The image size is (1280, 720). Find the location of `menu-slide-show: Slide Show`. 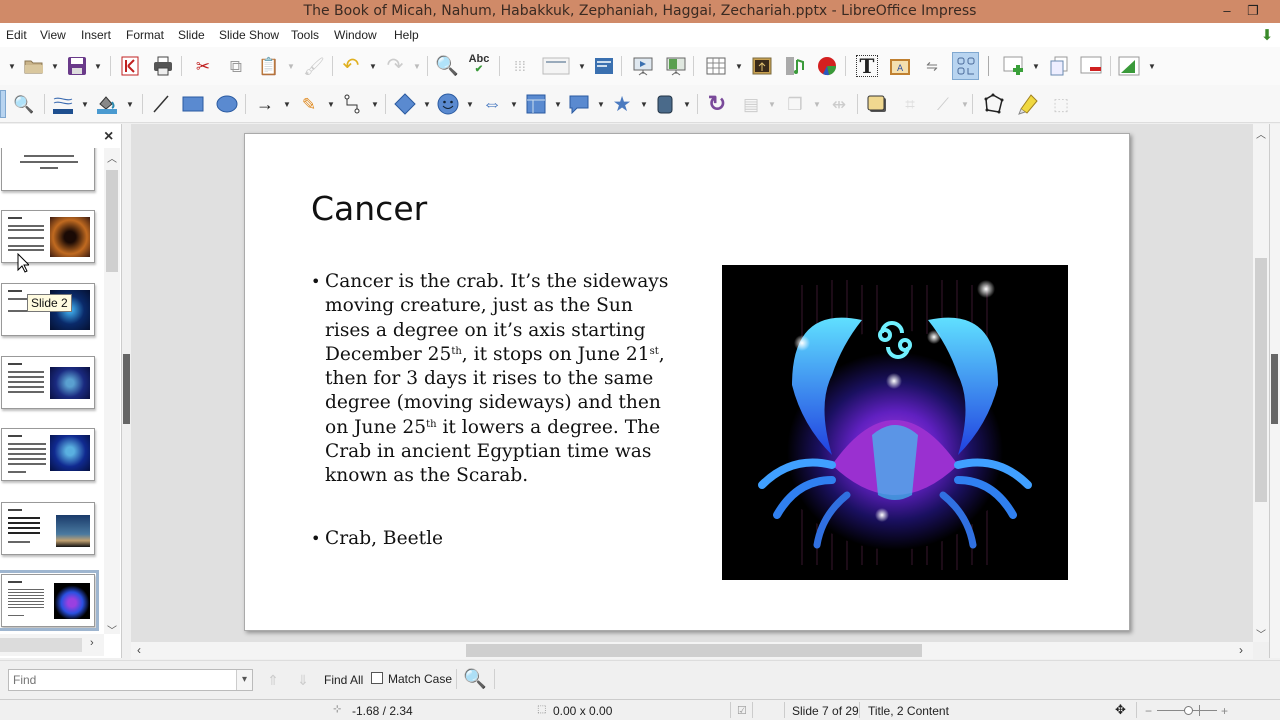

menu-slide-show: Slide Show is located at coordinates (249, 35).